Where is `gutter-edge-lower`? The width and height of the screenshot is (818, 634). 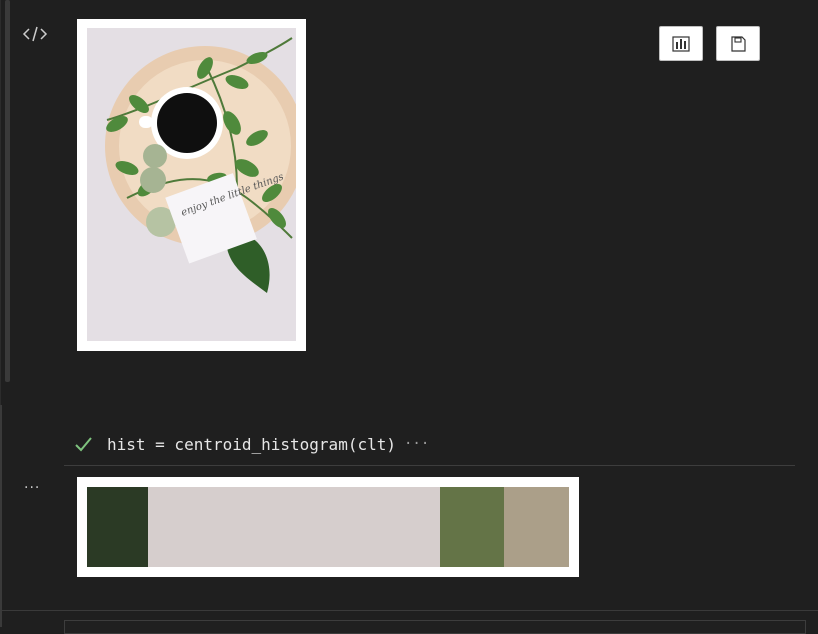
gutter-edge-lower is located at coordinates (1, 516).